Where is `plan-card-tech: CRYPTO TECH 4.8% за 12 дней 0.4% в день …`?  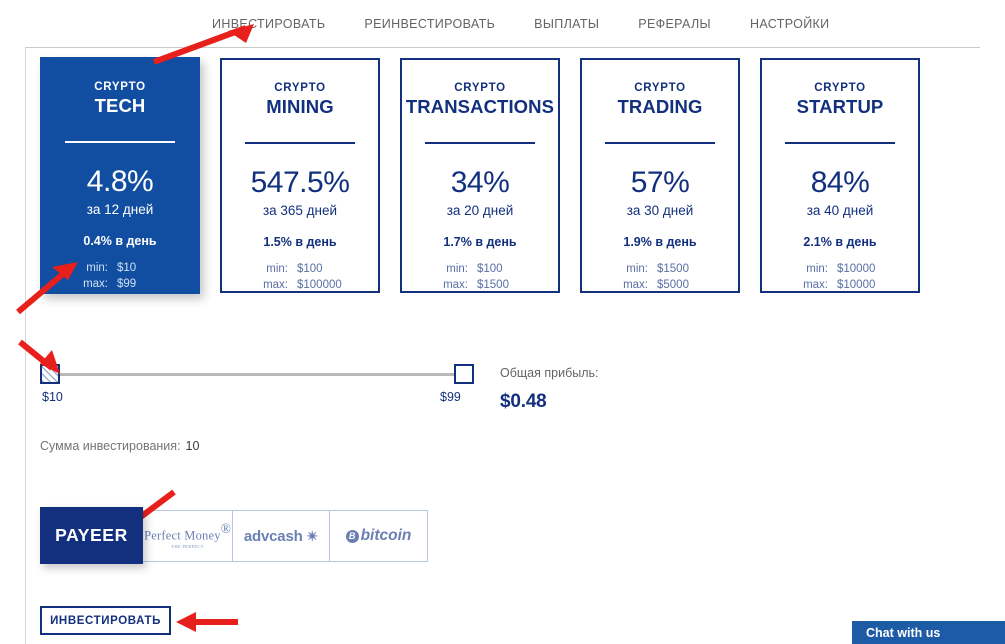 plan-card-tech: CRYPTO TECH 4.8% за 12 дней 0.4% в день … is located at coordinates (120, 175).